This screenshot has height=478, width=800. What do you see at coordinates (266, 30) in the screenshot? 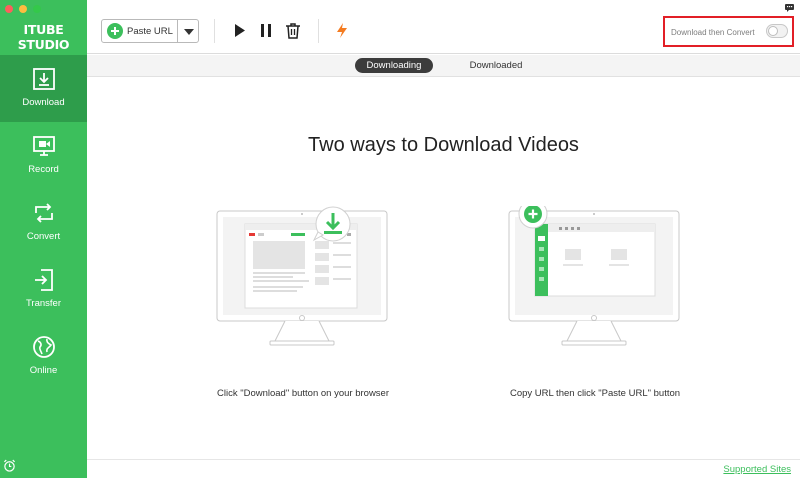
I see `pause-icon` at bounding box center [266, 30].